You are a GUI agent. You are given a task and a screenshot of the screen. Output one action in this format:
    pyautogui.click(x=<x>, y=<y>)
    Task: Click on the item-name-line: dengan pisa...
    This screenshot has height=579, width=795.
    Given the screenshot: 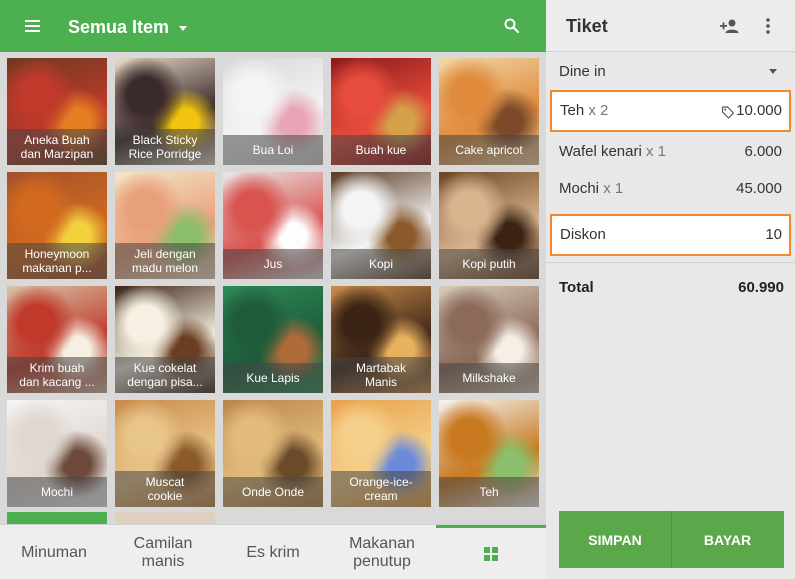 What is the action you would take?
    pyautogui.click(x=165, y=382)
    